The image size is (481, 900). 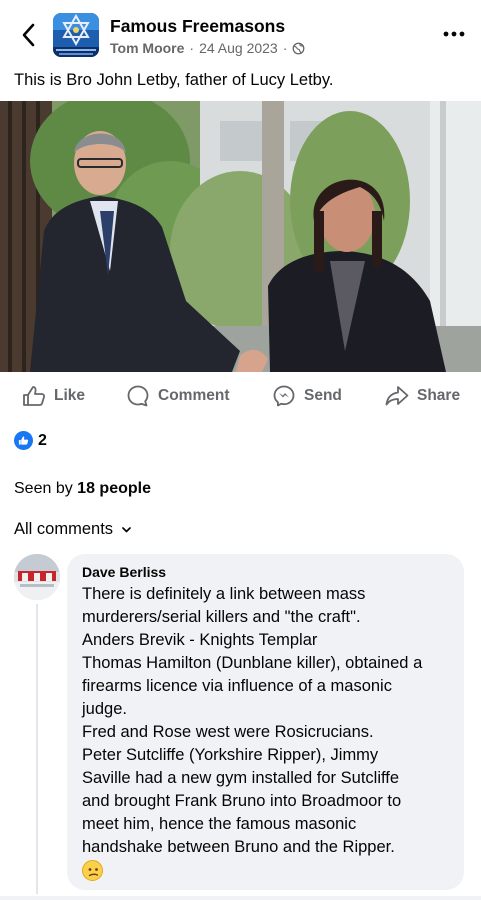 I want to click on more-options-button, so click(x=454, y=34).